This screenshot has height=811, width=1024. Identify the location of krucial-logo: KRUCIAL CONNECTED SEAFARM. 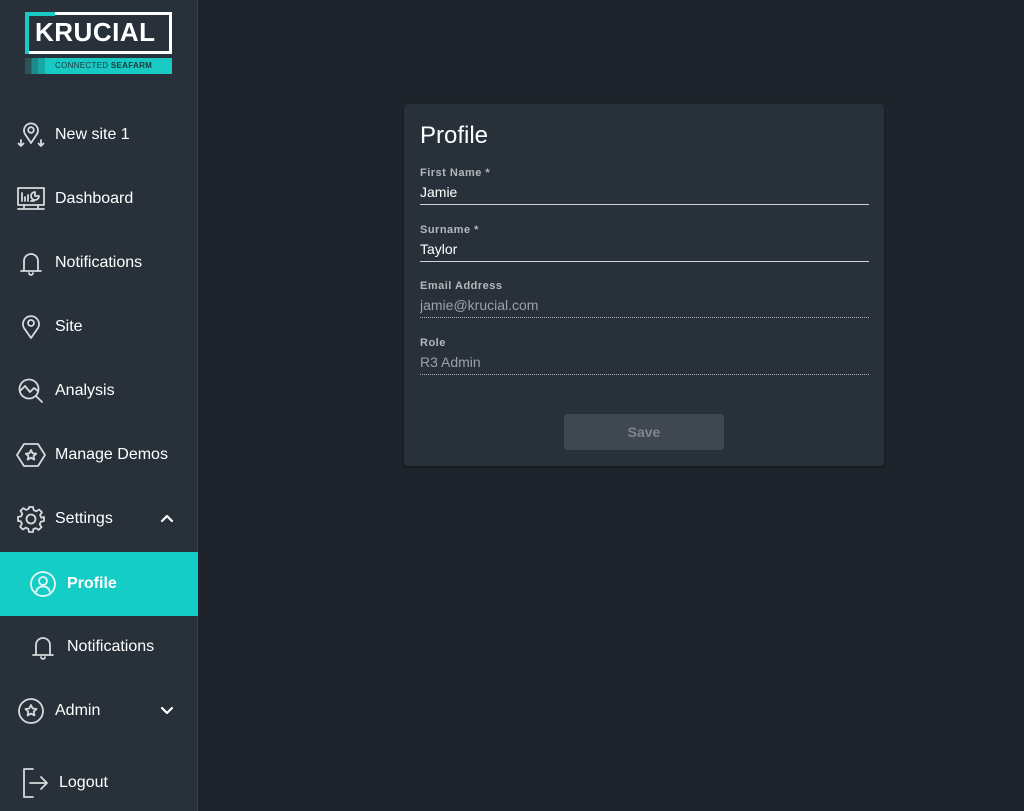
(99, 43).